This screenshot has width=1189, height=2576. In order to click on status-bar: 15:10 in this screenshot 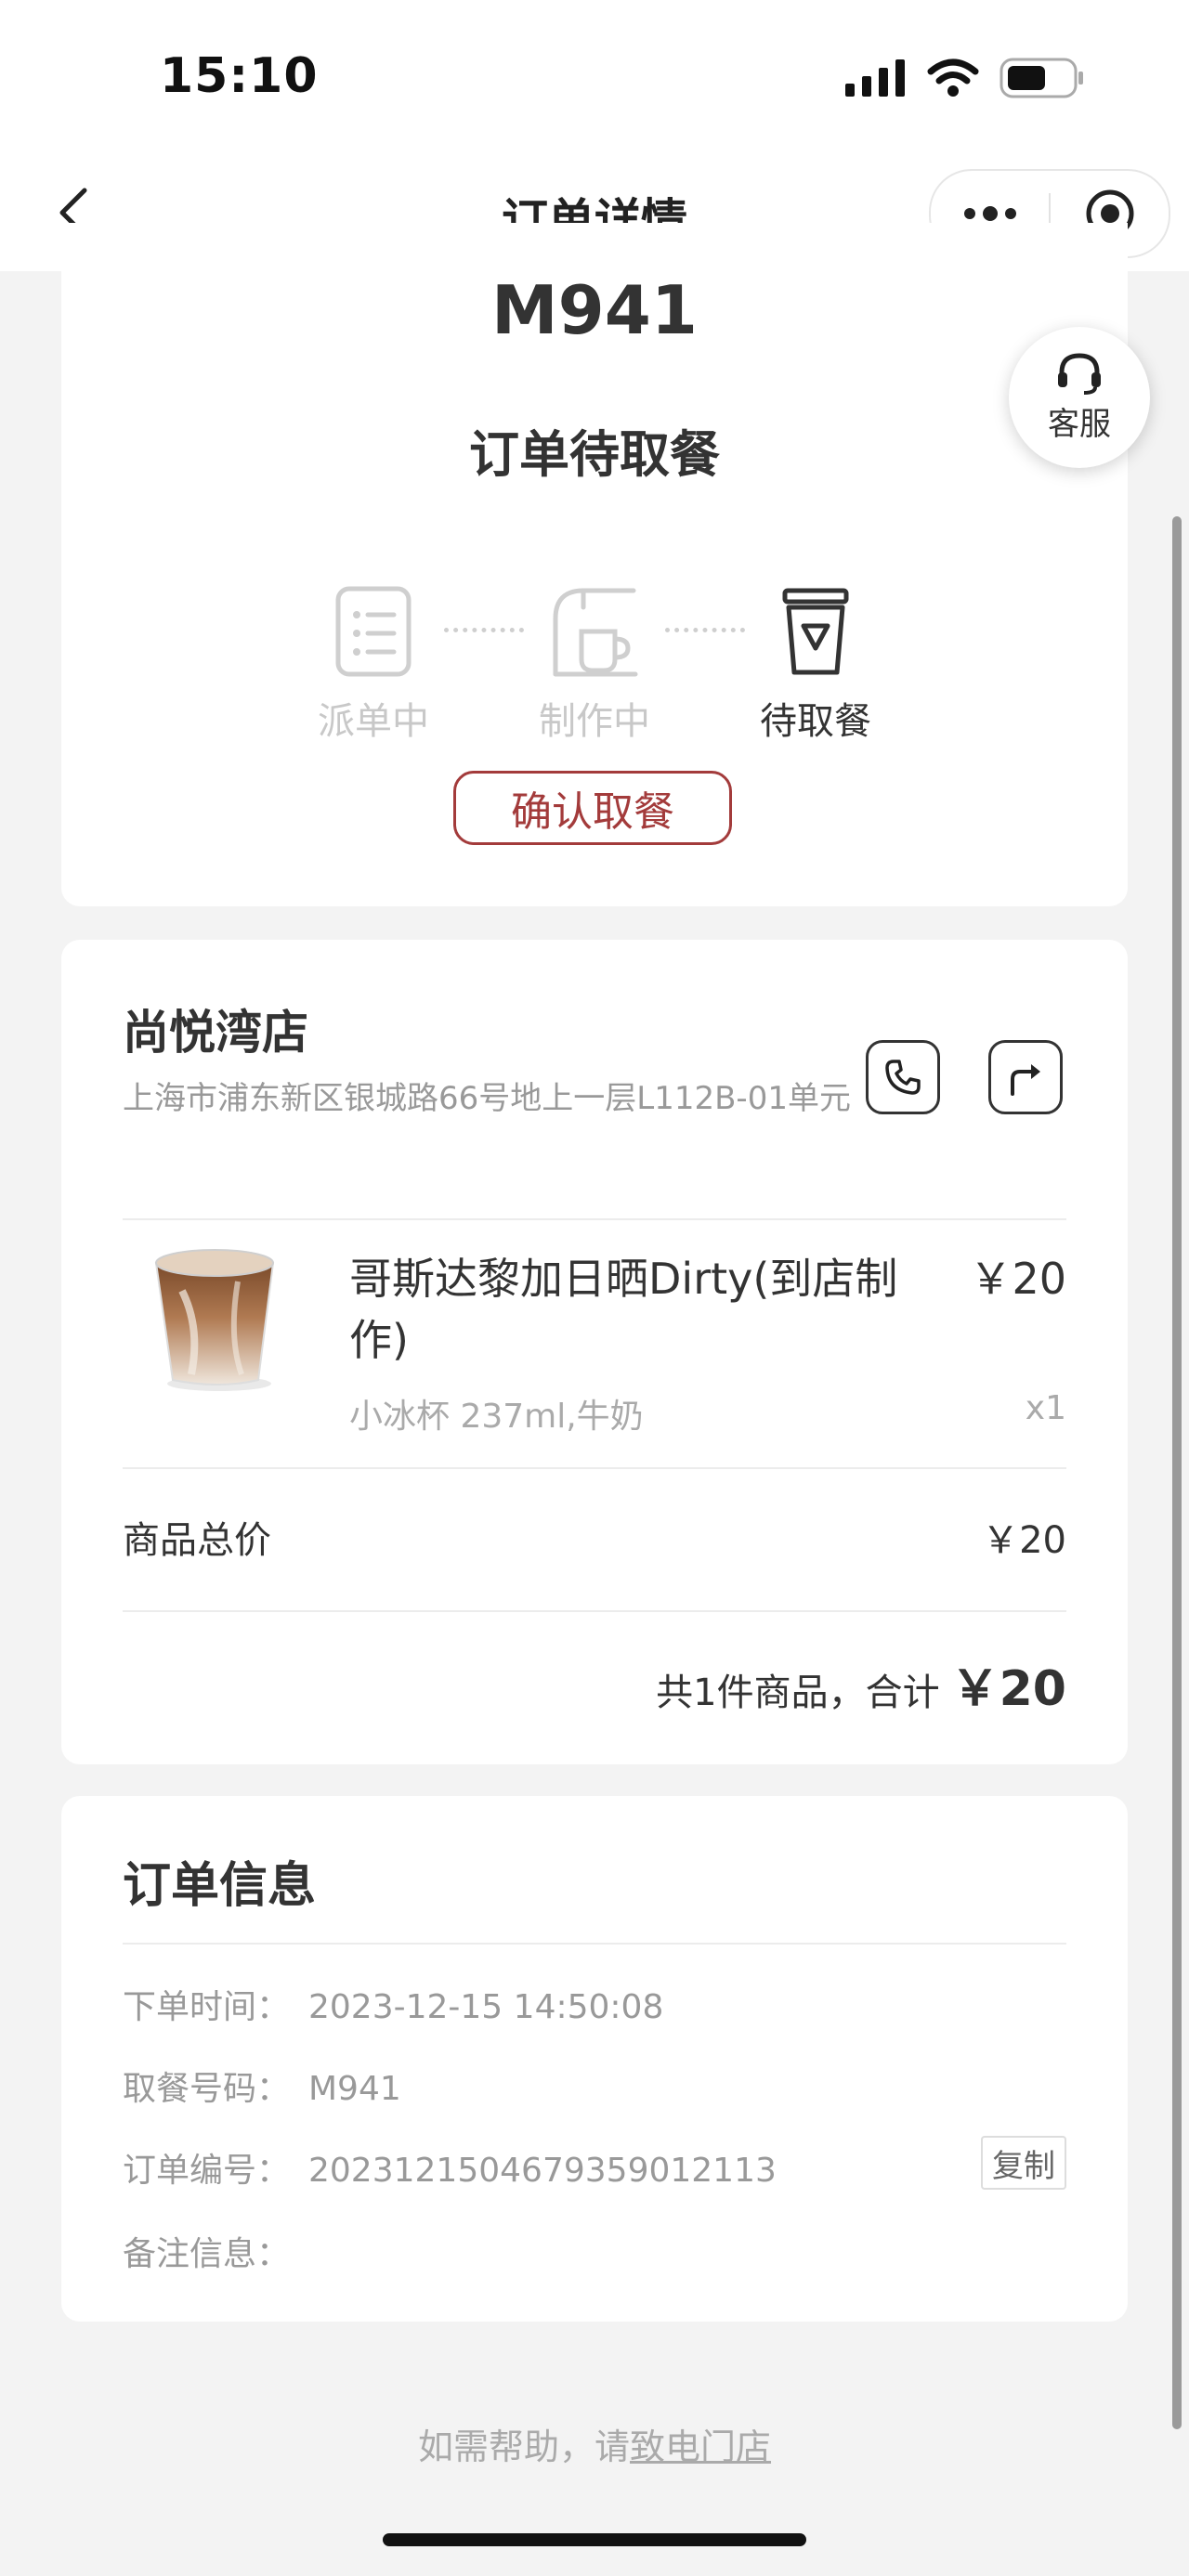, I will do `click(594, 79)`.